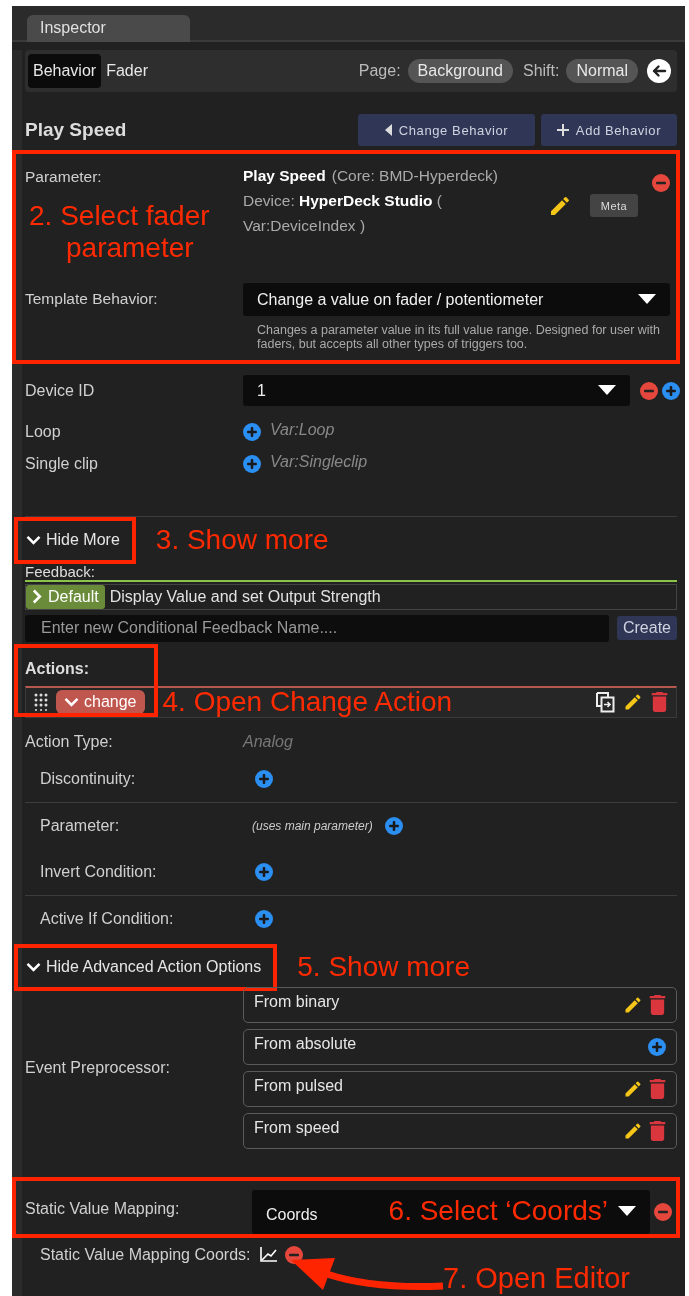 The width and height of the screenshot is (689, 1296). What do you see at coordinates (562, 130) in the screenshot?
I see `plus-icon` at bounding box center [562, 130].